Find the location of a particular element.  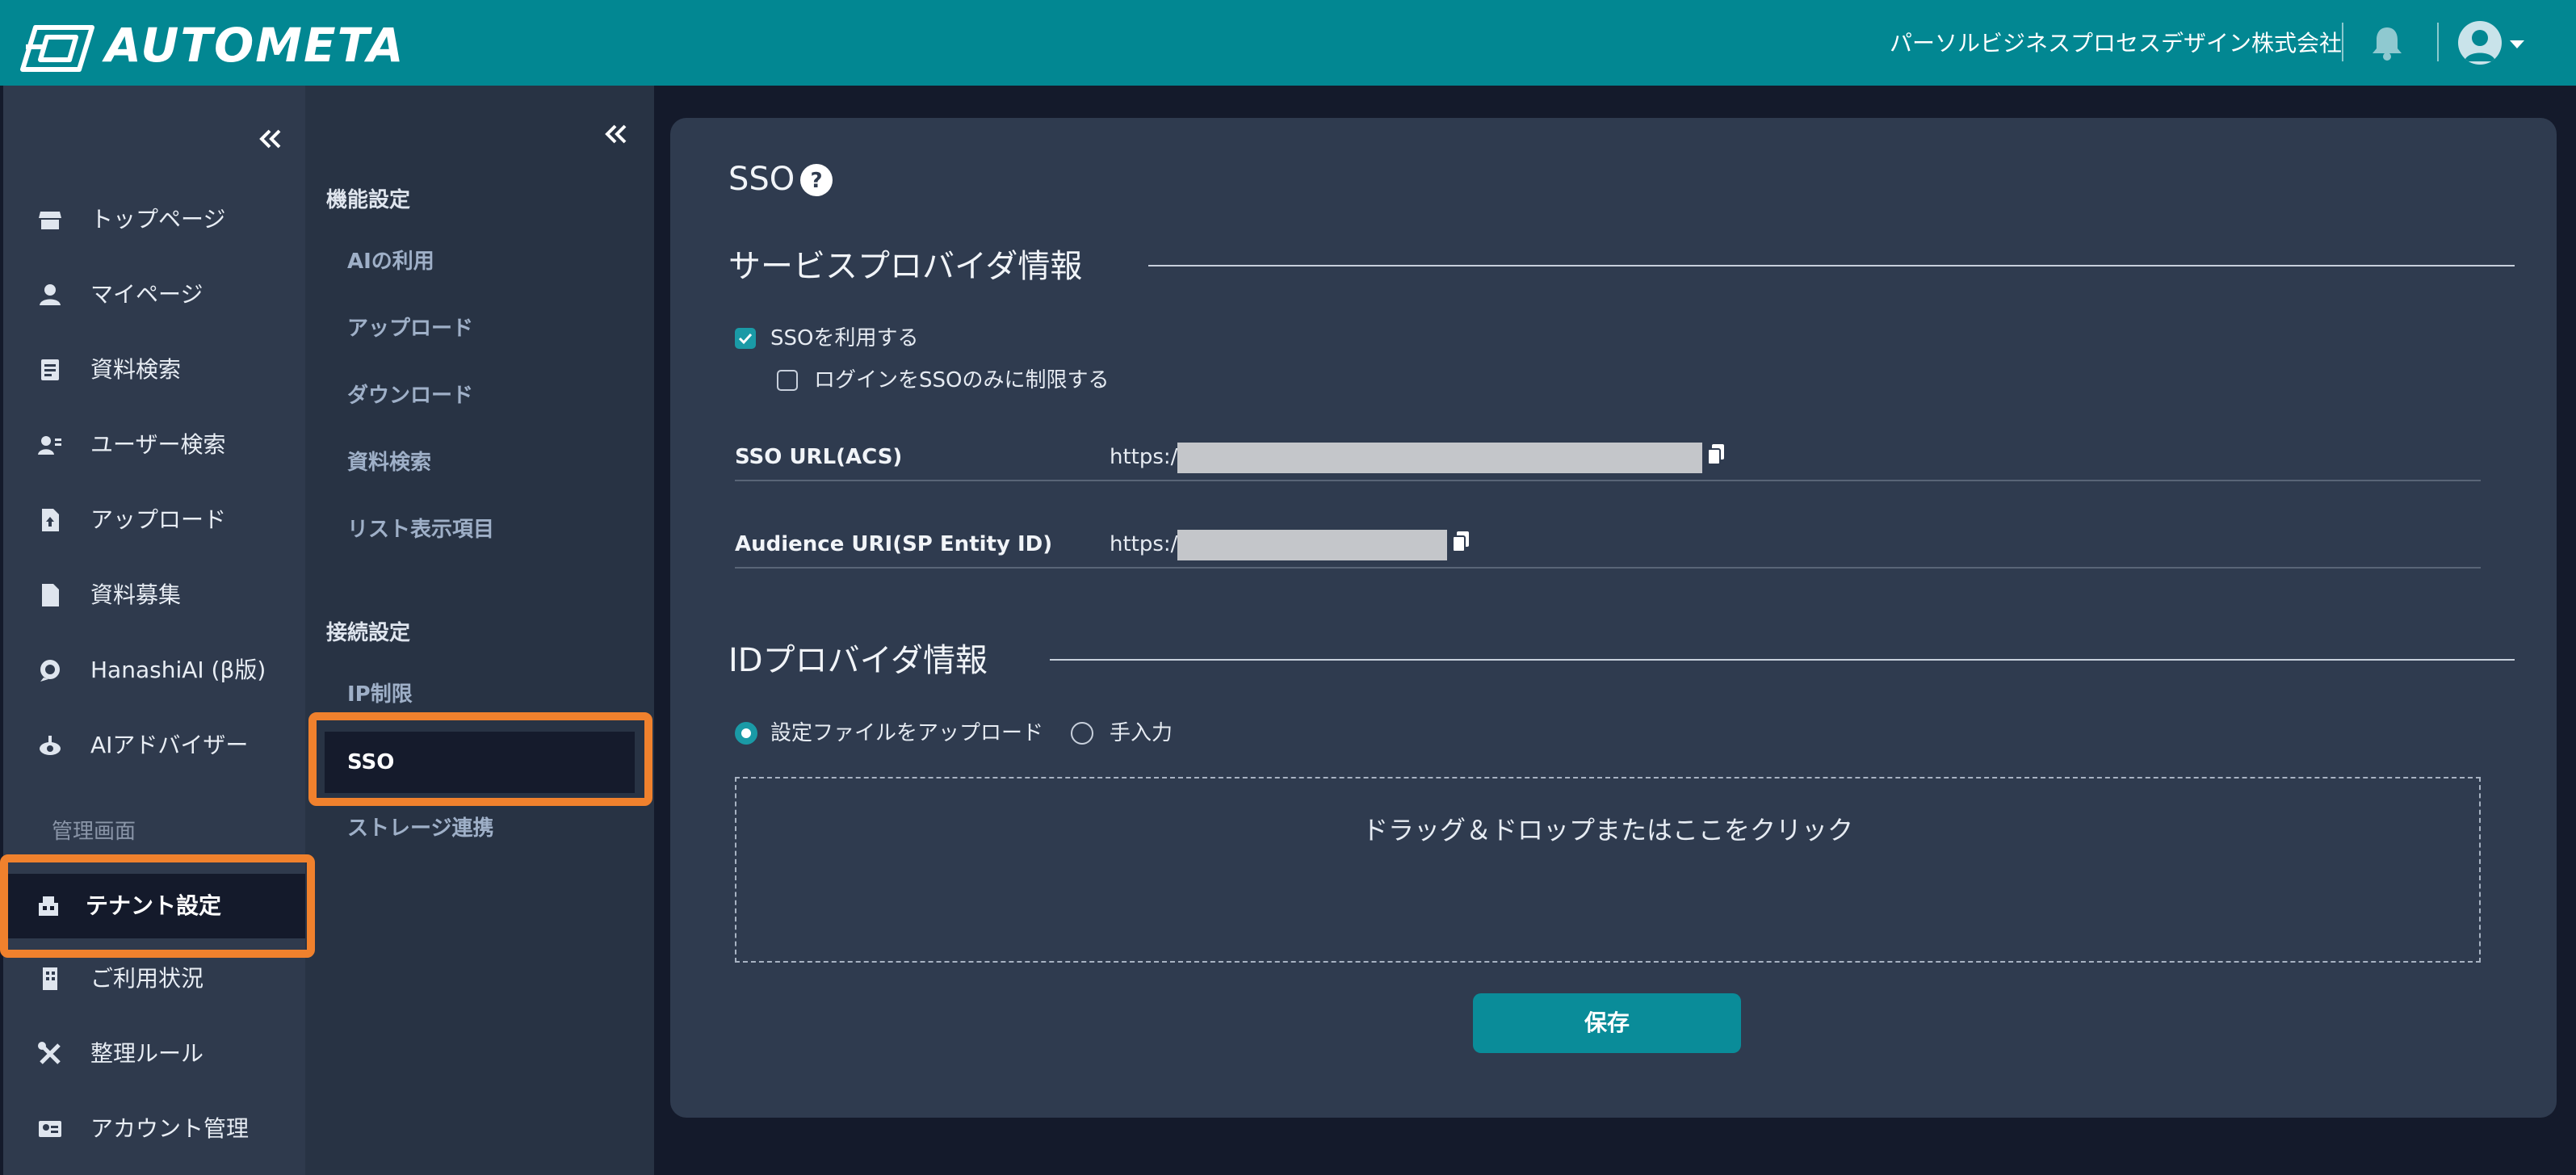

subnav-item-ai: AIの利用 is located at coordinates (480, 261).